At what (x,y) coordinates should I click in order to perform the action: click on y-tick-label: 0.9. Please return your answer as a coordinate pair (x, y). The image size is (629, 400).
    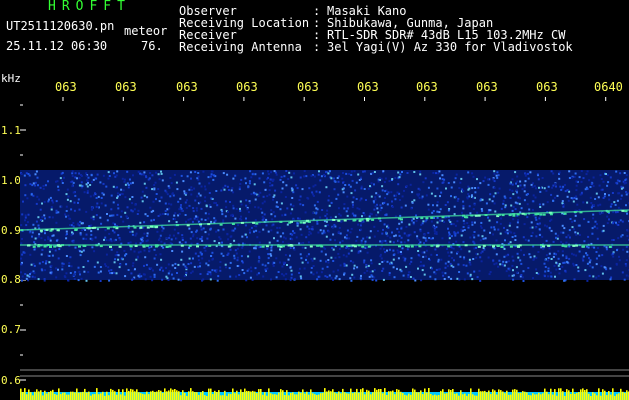
    Looking at the image, I should click on (11, 230).